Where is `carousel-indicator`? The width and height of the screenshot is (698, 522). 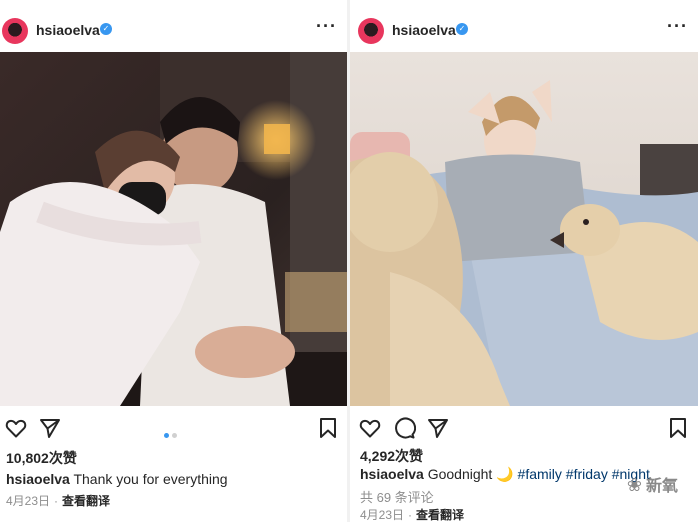 carousel-indicator is located at coordinates (172, 434).